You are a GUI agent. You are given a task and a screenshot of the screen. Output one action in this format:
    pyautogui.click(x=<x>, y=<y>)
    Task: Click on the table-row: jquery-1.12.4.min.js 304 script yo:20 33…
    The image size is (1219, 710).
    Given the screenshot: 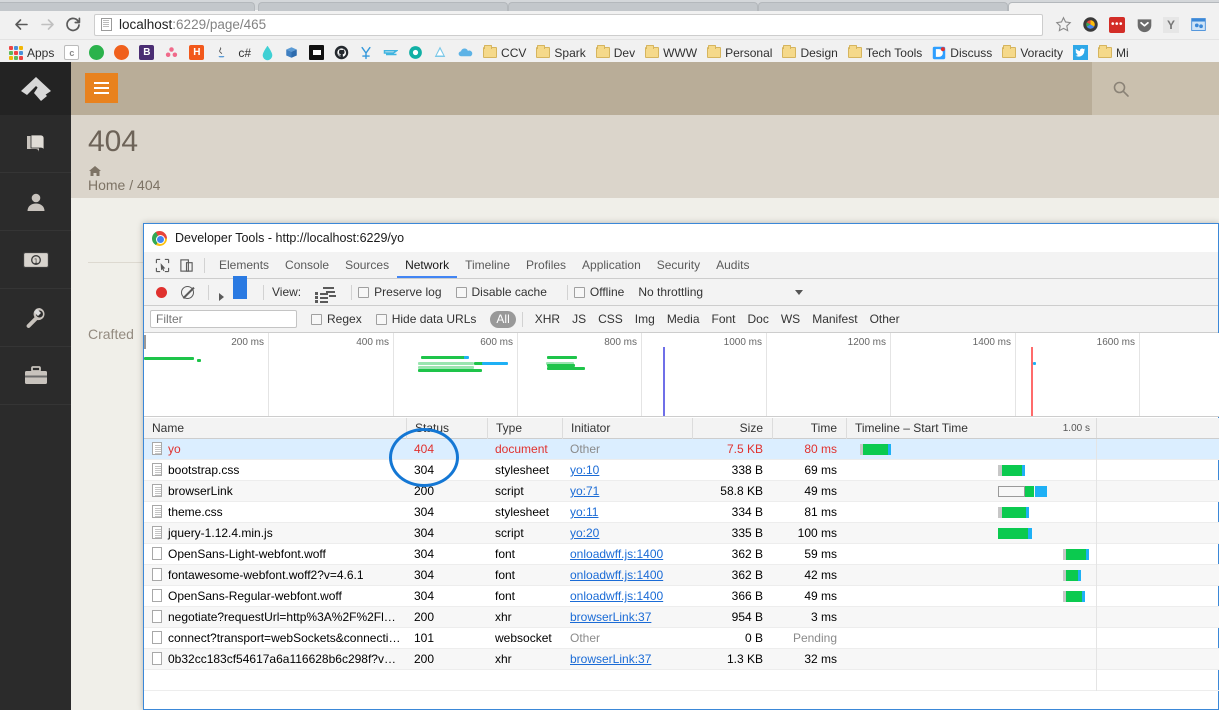 What is the action you would take?
    pyautogui.click(x=681, y=533)
    